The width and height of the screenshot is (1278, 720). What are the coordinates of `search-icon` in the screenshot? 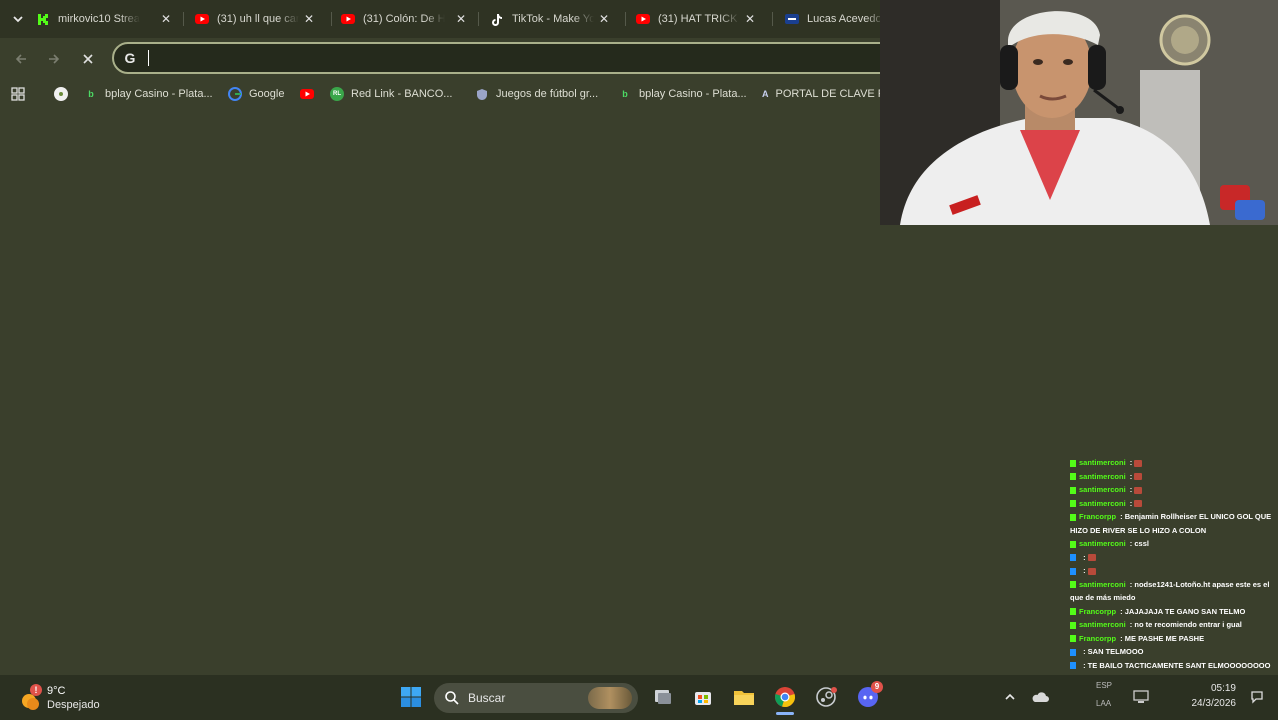 It's located at (452, 698).